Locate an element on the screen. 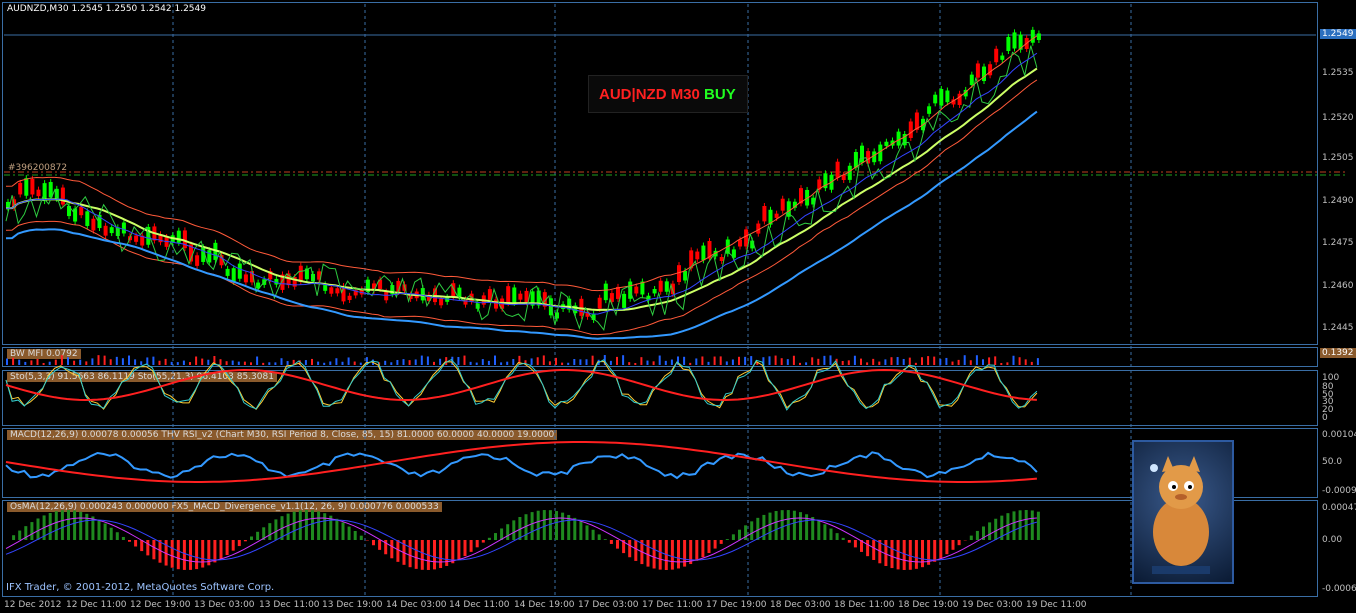 The width and height of the screenshot is (1356, 613). time-label-11: 17 Dec 19:00 is located at coordinates (736, 605).